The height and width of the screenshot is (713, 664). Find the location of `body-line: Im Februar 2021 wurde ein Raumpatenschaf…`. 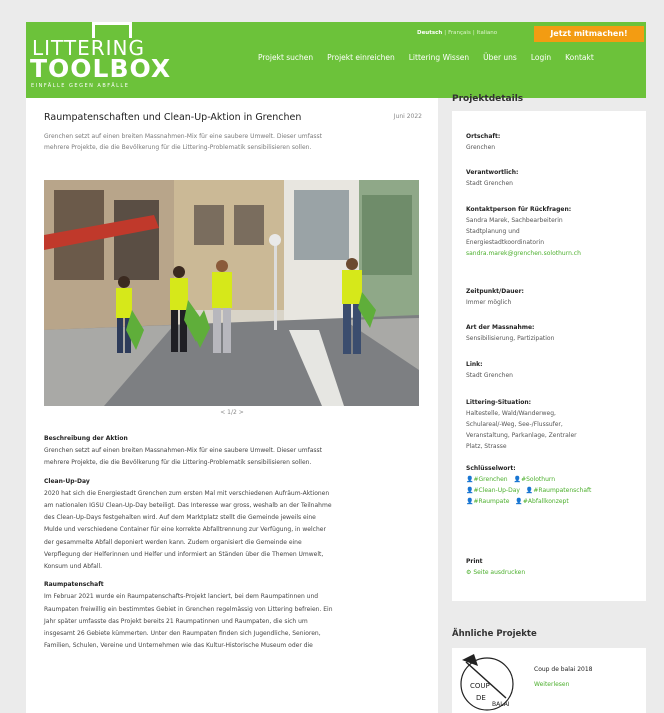

body-line: Im Februar 2021 wurde ein Raumpatenschaf… is located at coordinates (181, 597).